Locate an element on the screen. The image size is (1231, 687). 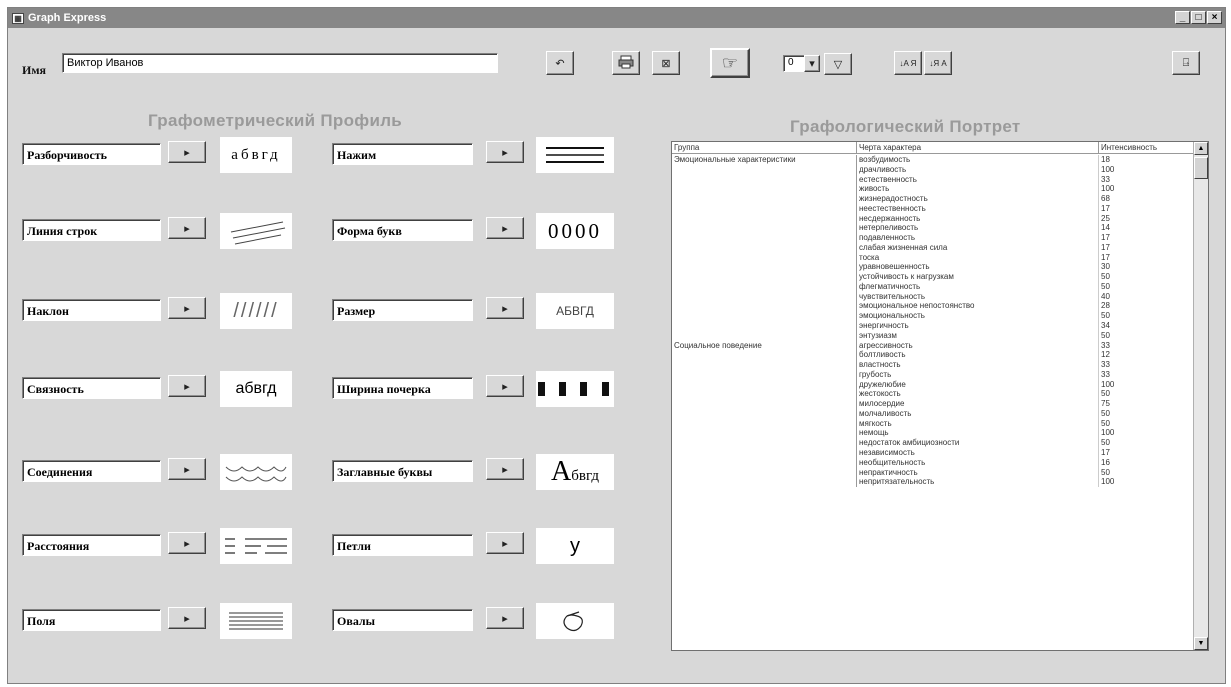
close-button: × is located at coordinates (1214, 17).